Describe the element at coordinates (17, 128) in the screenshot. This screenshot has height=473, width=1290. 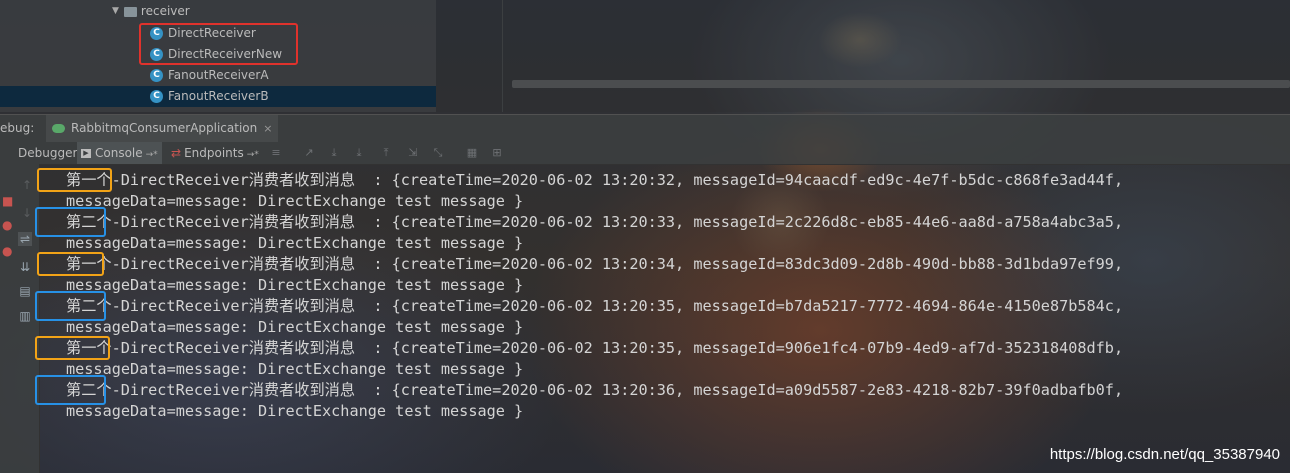
I see `debug-window-label: ebug:` at that location.